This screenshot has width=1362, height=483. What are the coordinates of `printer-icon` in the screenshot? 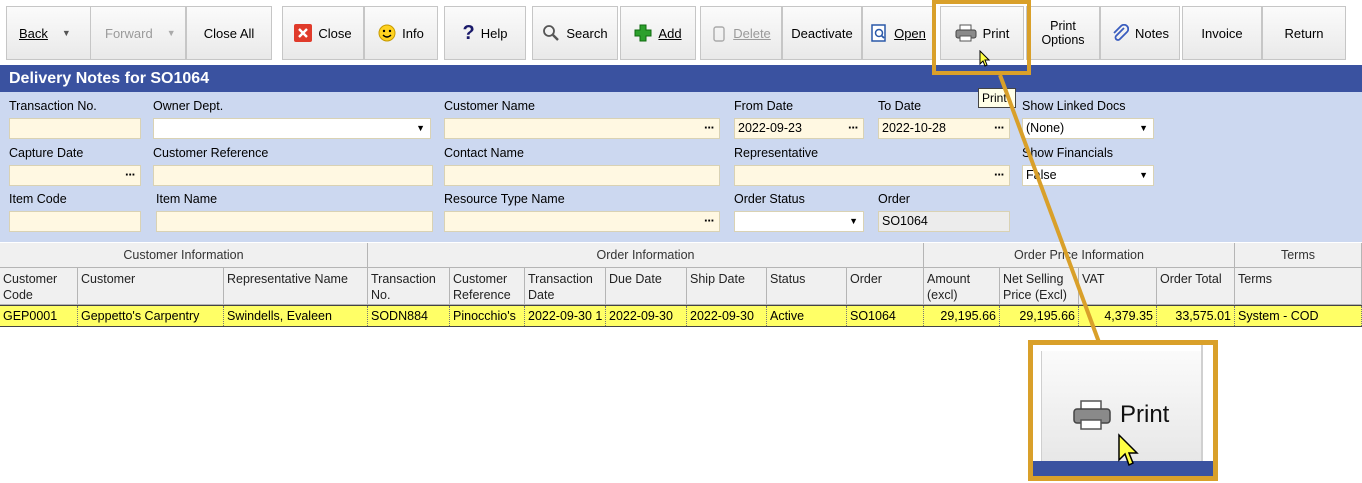 It's located at (1092, 416).